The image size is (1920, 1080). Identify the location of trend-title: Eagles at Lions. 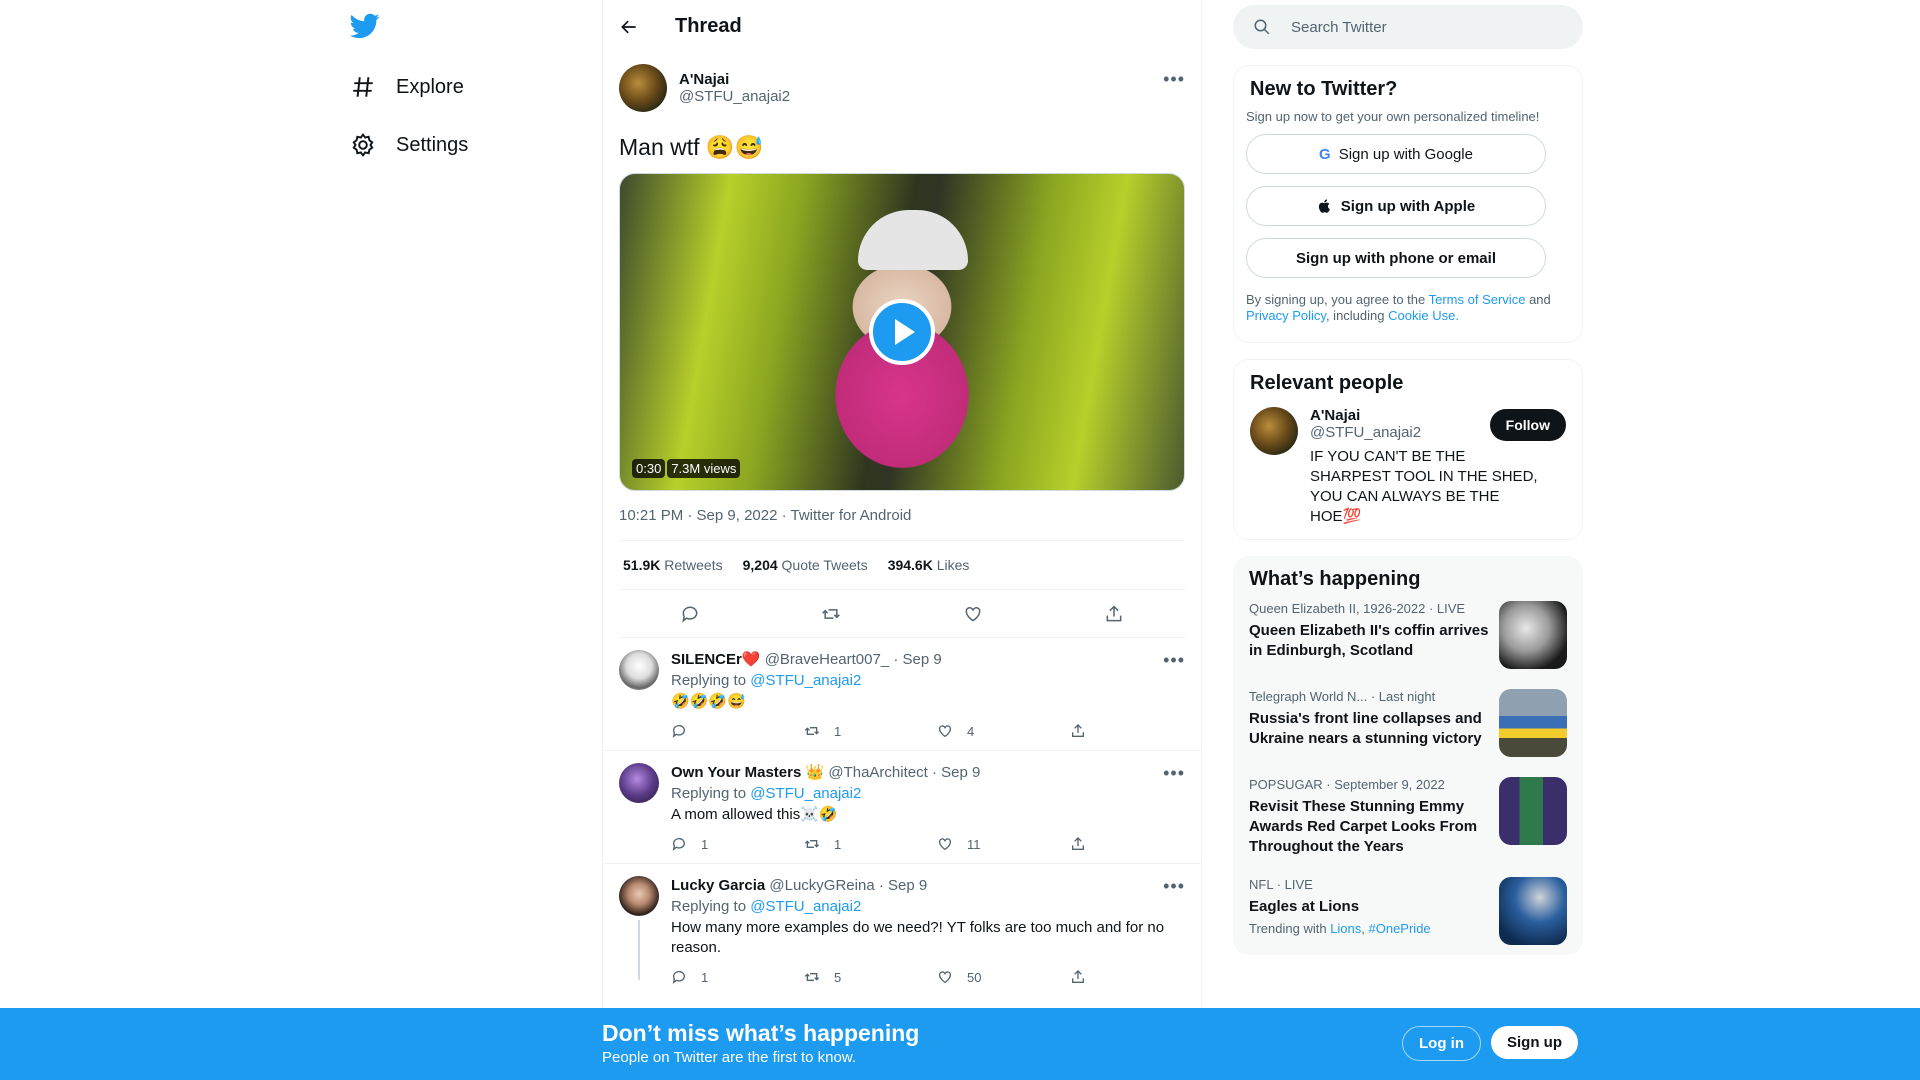
(1304, 906).